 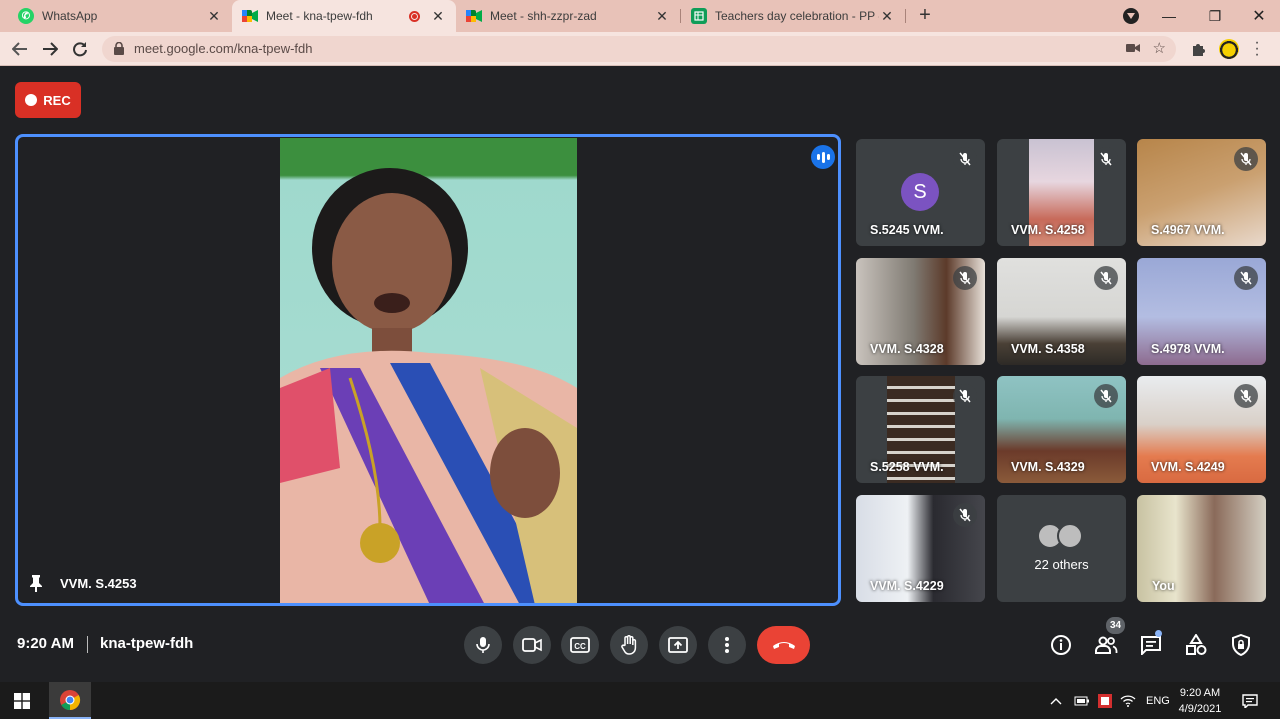 I want to click on participant-name: VVM. S.4229, so click(x=907, y=586).